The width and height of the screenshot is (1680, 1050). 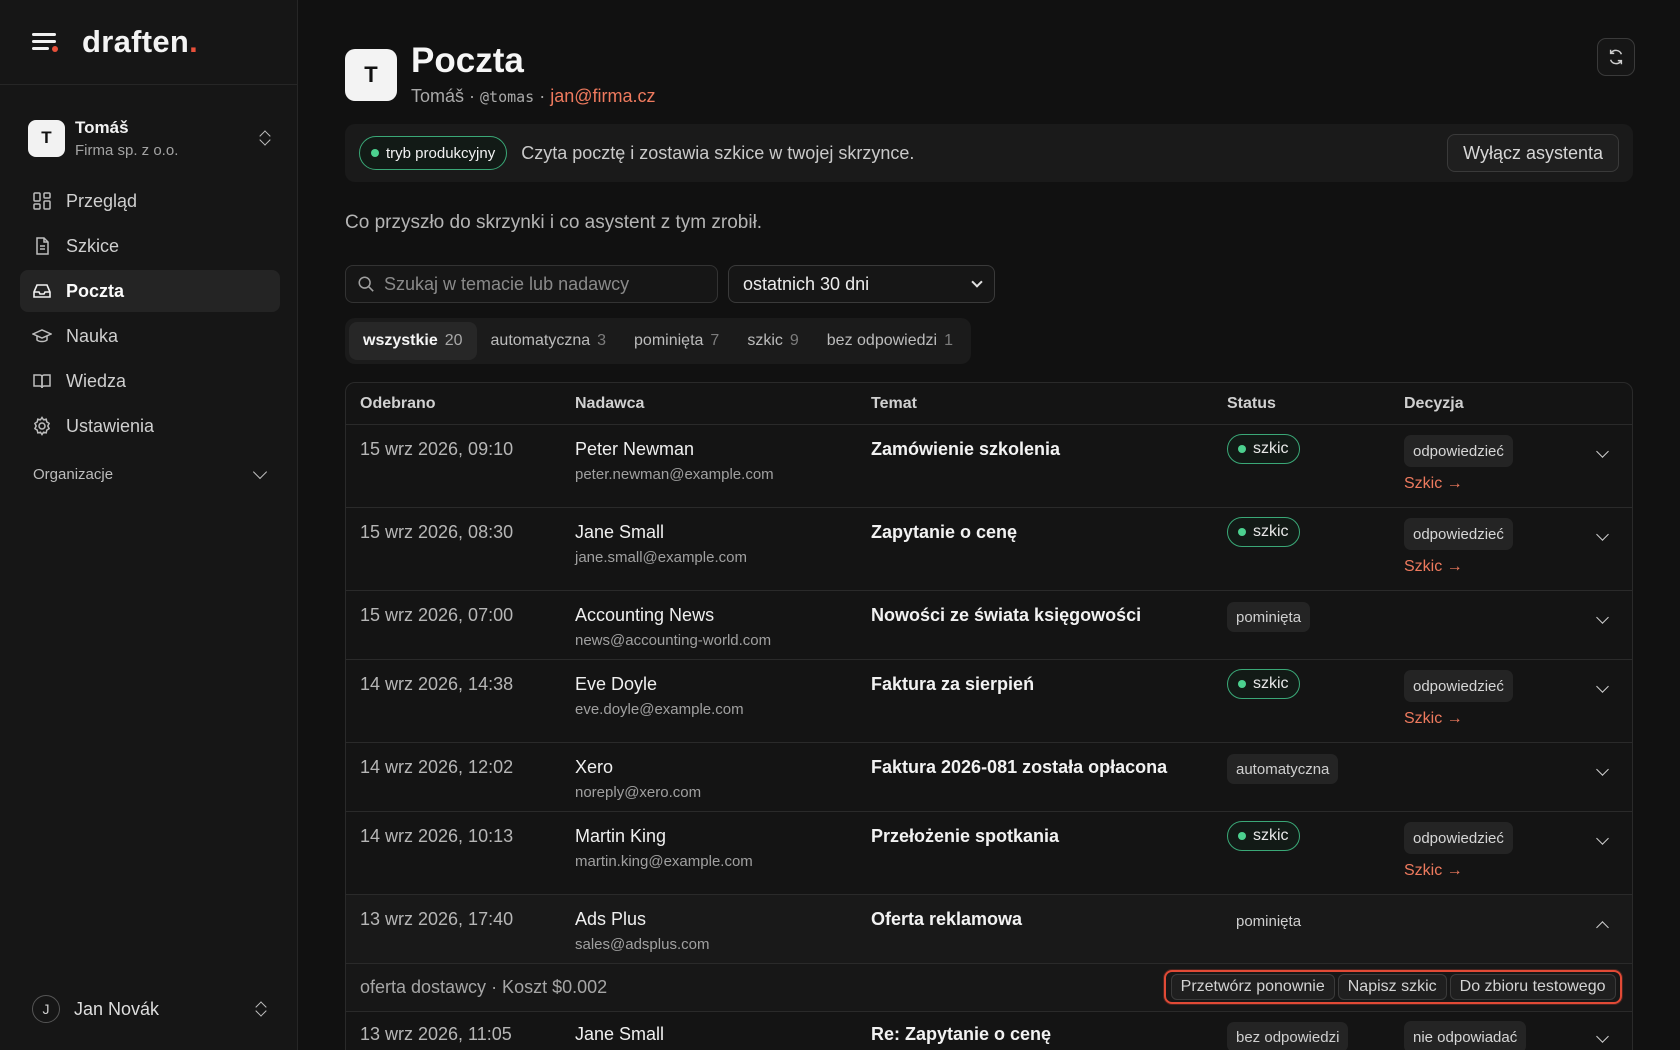 I want to click on graduation-cap-icon, so click(x=42, y=336).